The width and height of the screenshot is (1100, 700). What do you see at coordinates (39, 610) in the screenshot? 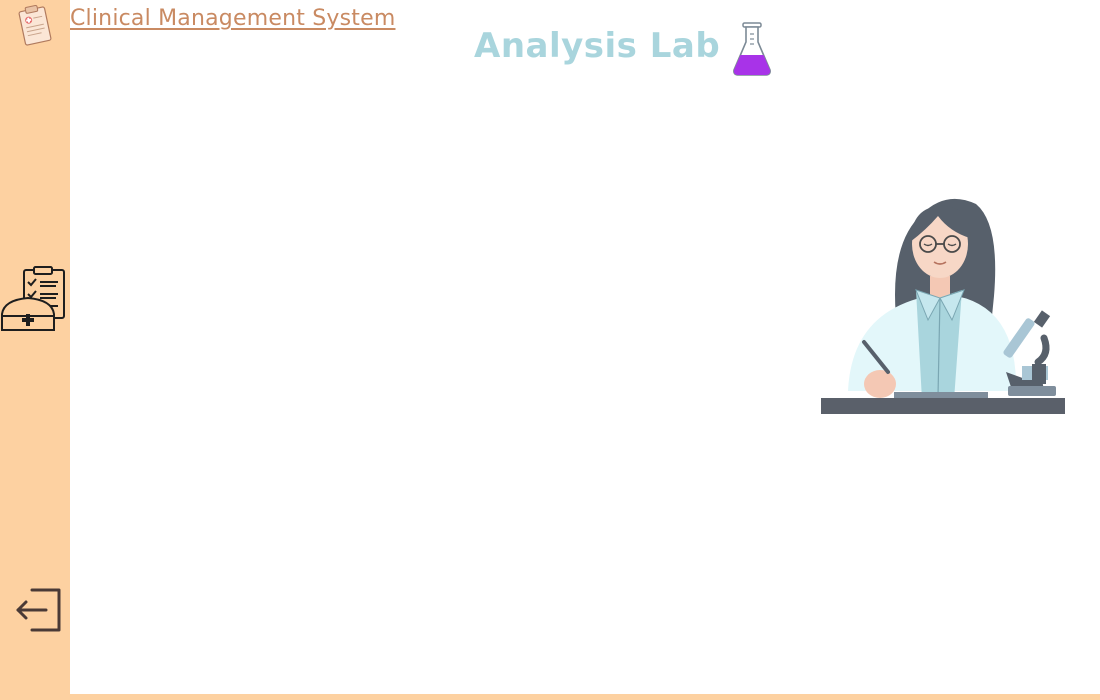
I see `logout-icon` at bounding box center [39, 610].